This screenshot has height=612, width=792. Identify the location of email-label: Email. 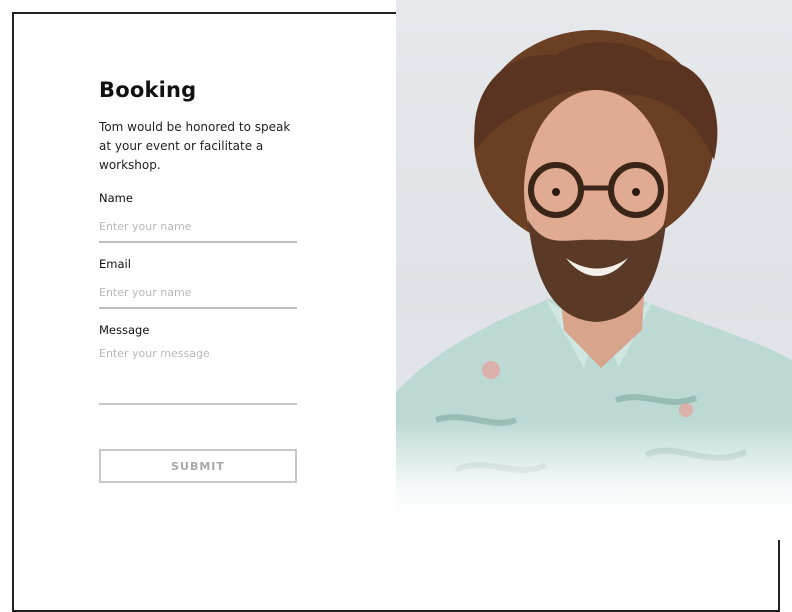
(115, 264).